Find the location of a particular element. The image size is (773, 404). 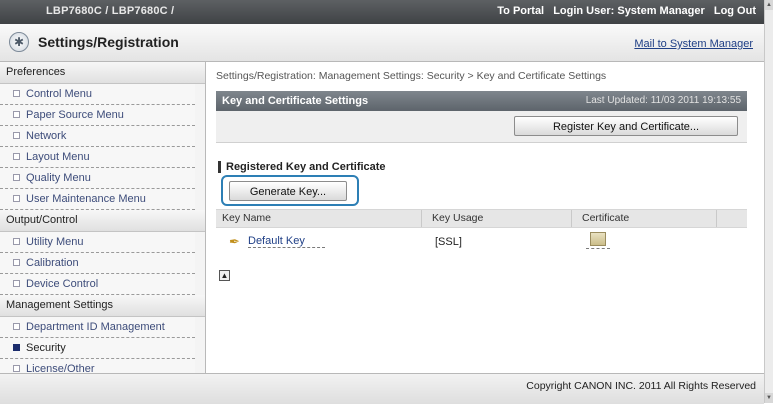

sidebar-item-paper-source-menu: Paper Source Menu is located at coordinates (97, 115).